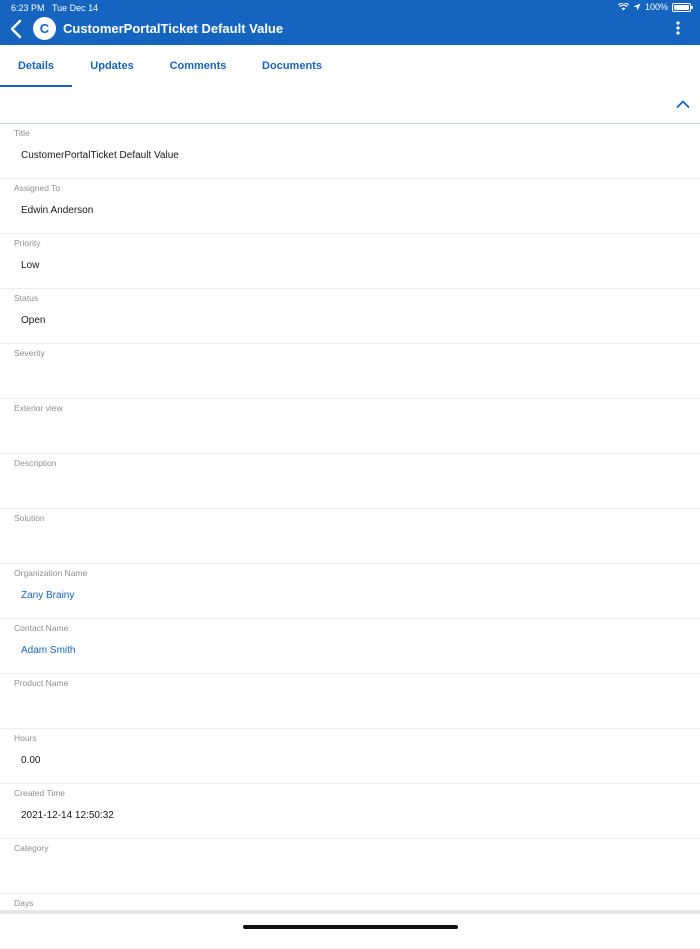 The width and height of the screenshot is (700, 949). Describe the element at coordinates (350, 261) in the screenshot. I see `field-priority: Priority Low` at that location.